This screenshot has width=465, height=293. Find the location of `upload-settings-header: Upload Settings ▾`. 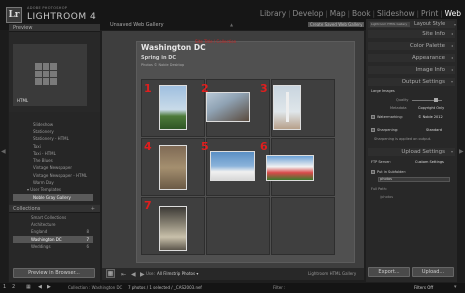

upload-settings-header: Upload Settings ▾ is located at coordinates (411, 152).